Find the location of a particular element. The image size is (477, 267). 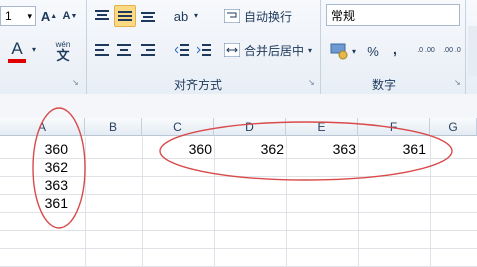

align-center-icon is located at coordinates (124, 50).